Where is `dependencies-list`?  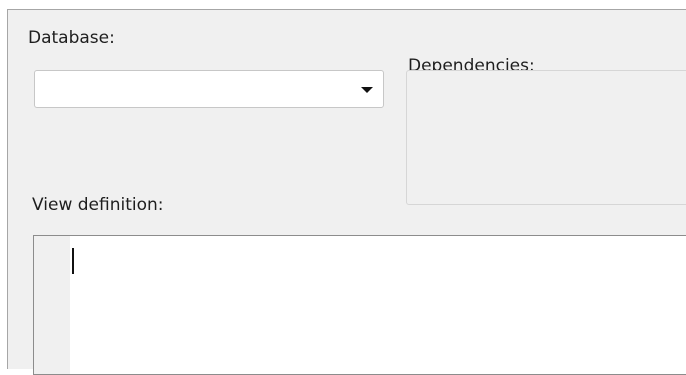 dependencies-list is located at coordinates (546, 137).